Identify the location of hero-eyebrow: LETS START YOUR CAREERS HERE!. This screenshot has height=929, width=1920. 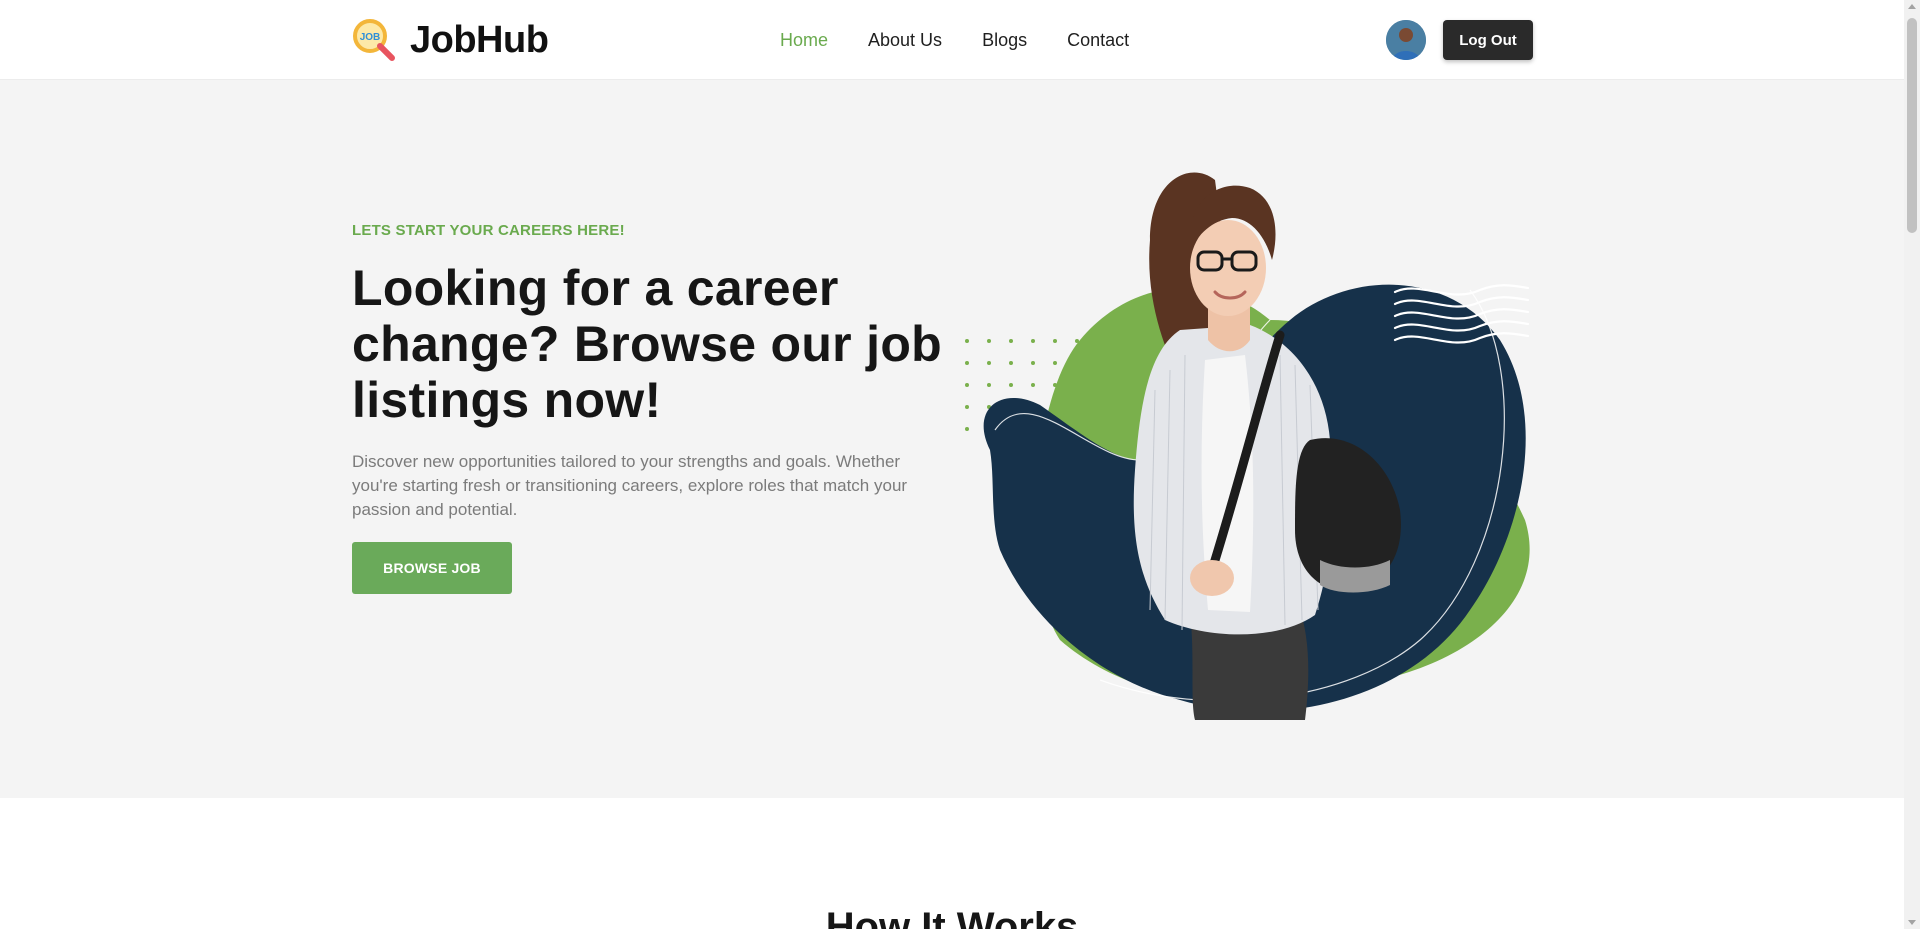
(488, 230).